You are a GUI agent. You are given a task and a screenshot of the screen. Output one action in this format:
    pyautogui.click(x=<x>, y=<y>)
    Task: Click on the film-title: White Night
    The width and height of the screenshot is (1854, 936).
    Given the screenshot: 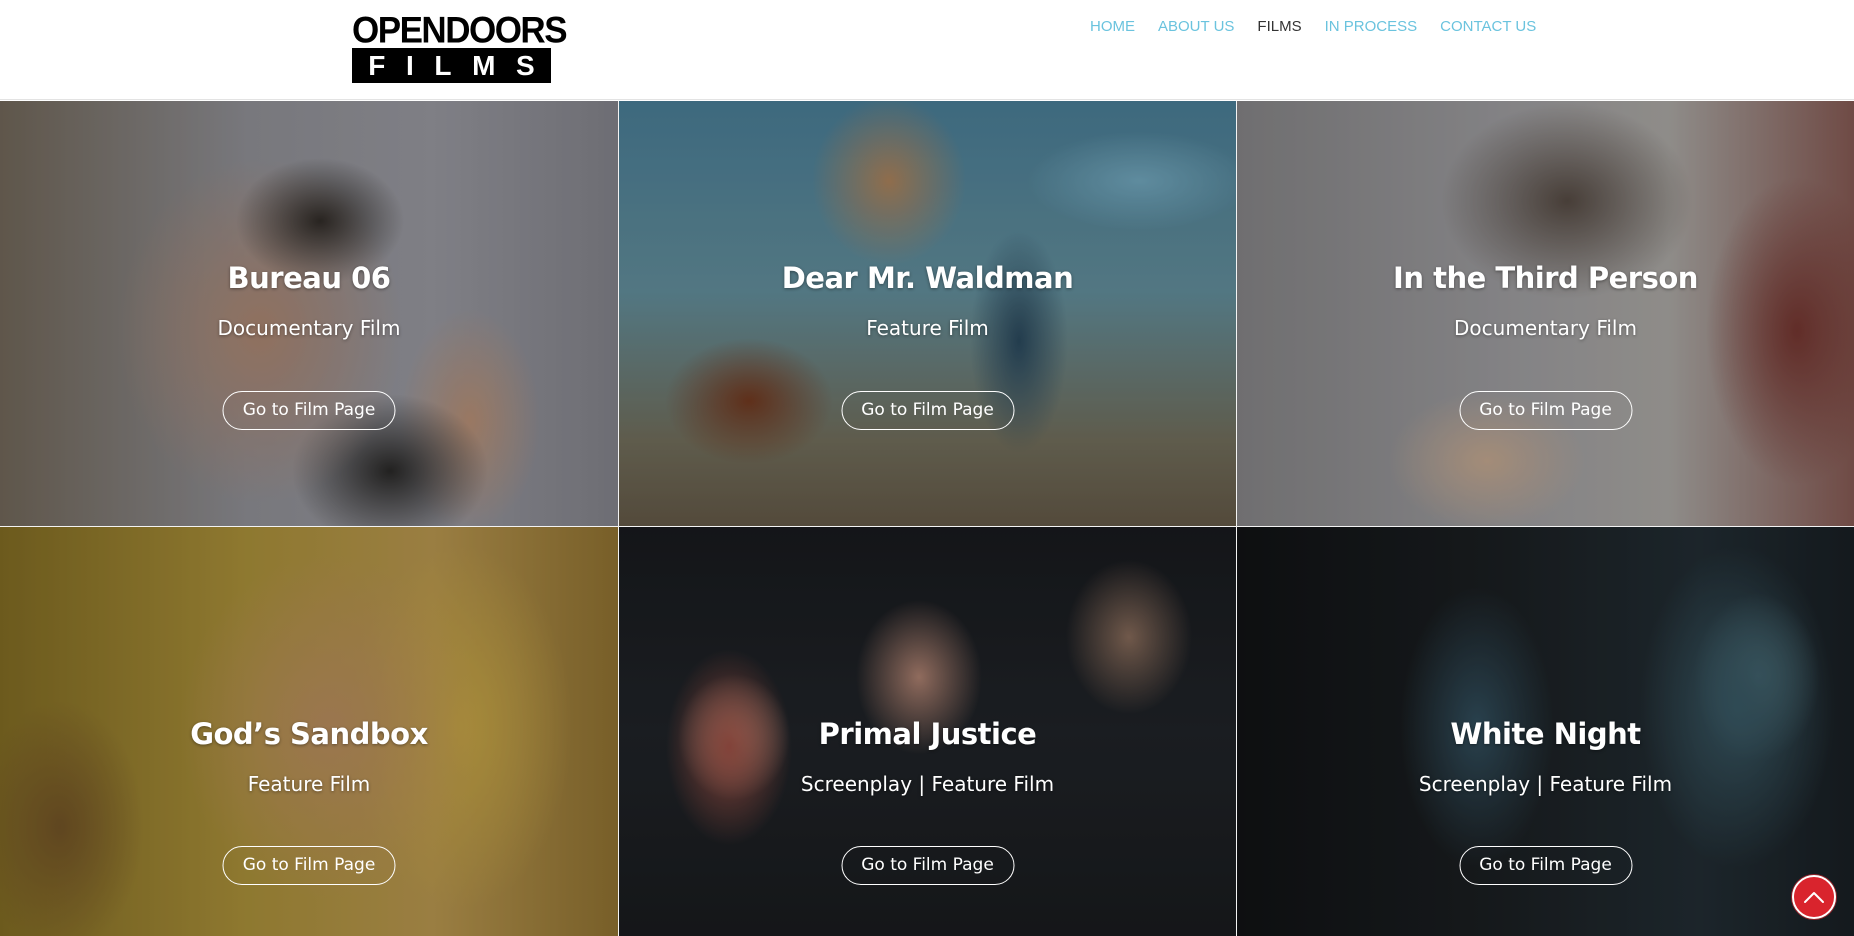 What is the action you would take?
    pyautogui.click(x=1545, y=734)
    